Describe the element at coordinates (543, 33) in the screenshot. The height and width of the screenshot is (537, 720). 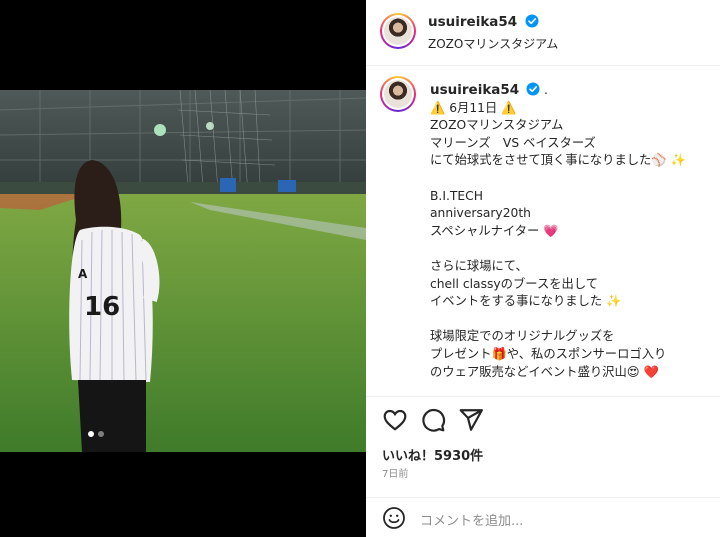
I see `post-header: usuireika54 ZOZOマリンスタジアム` at that location.